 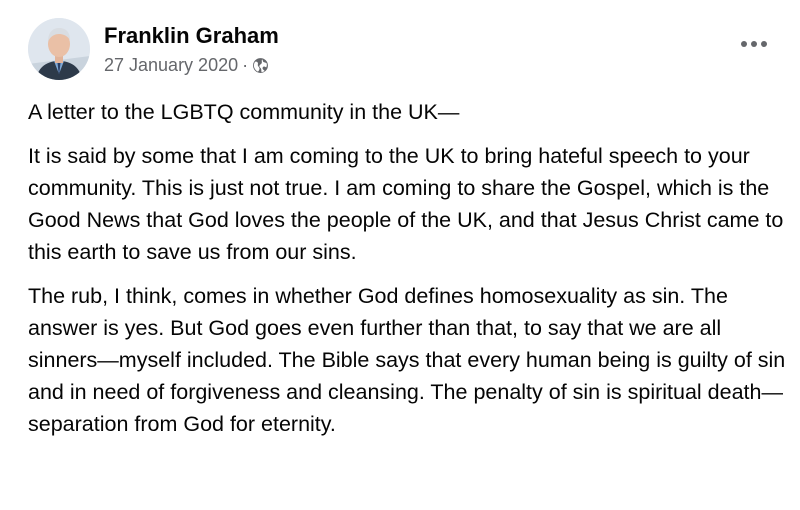 I want to click on avatar, so click(x=59, y=49).